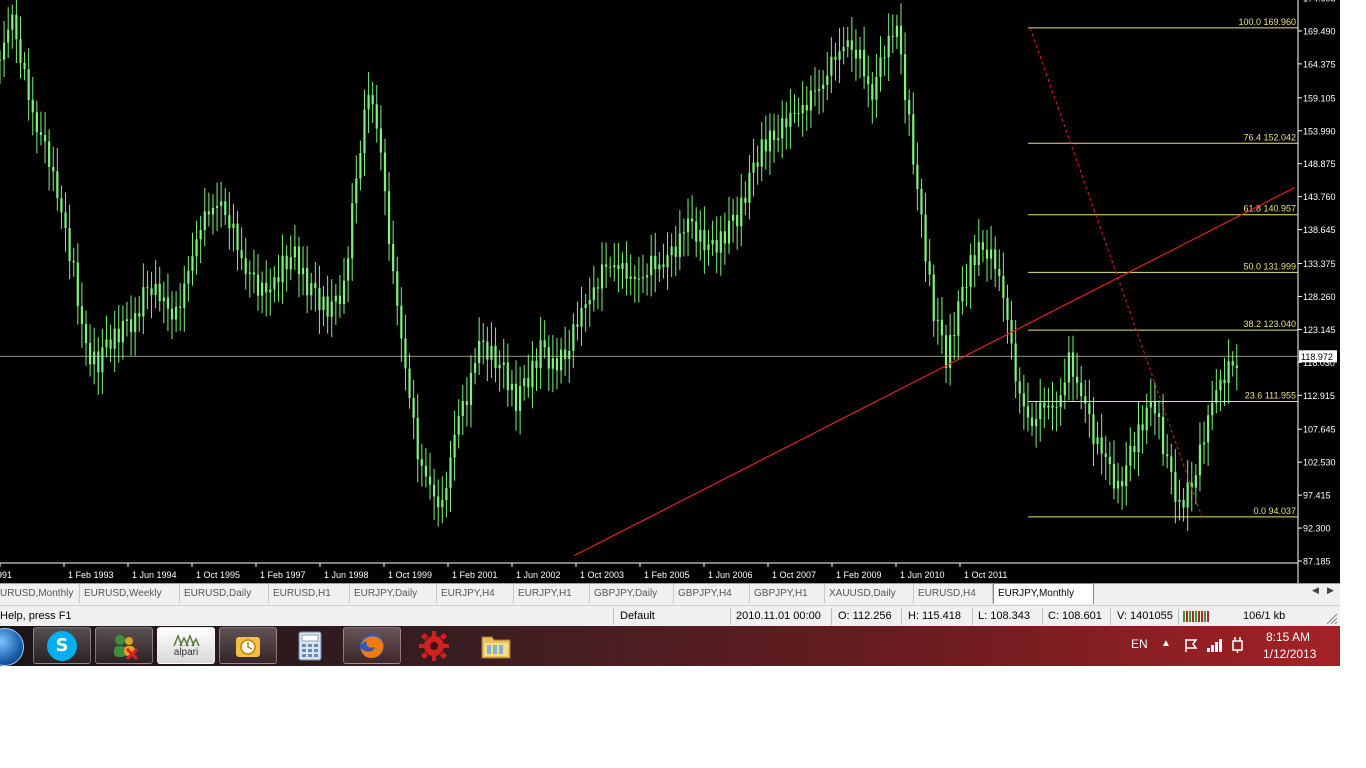 The width and height of the screenshot is (1366, 768). What do you see at coordinates (91, 575) in the screenshot?
I see `date-tick-label: 1 Feb 1993` at bounding box center [91, 575].